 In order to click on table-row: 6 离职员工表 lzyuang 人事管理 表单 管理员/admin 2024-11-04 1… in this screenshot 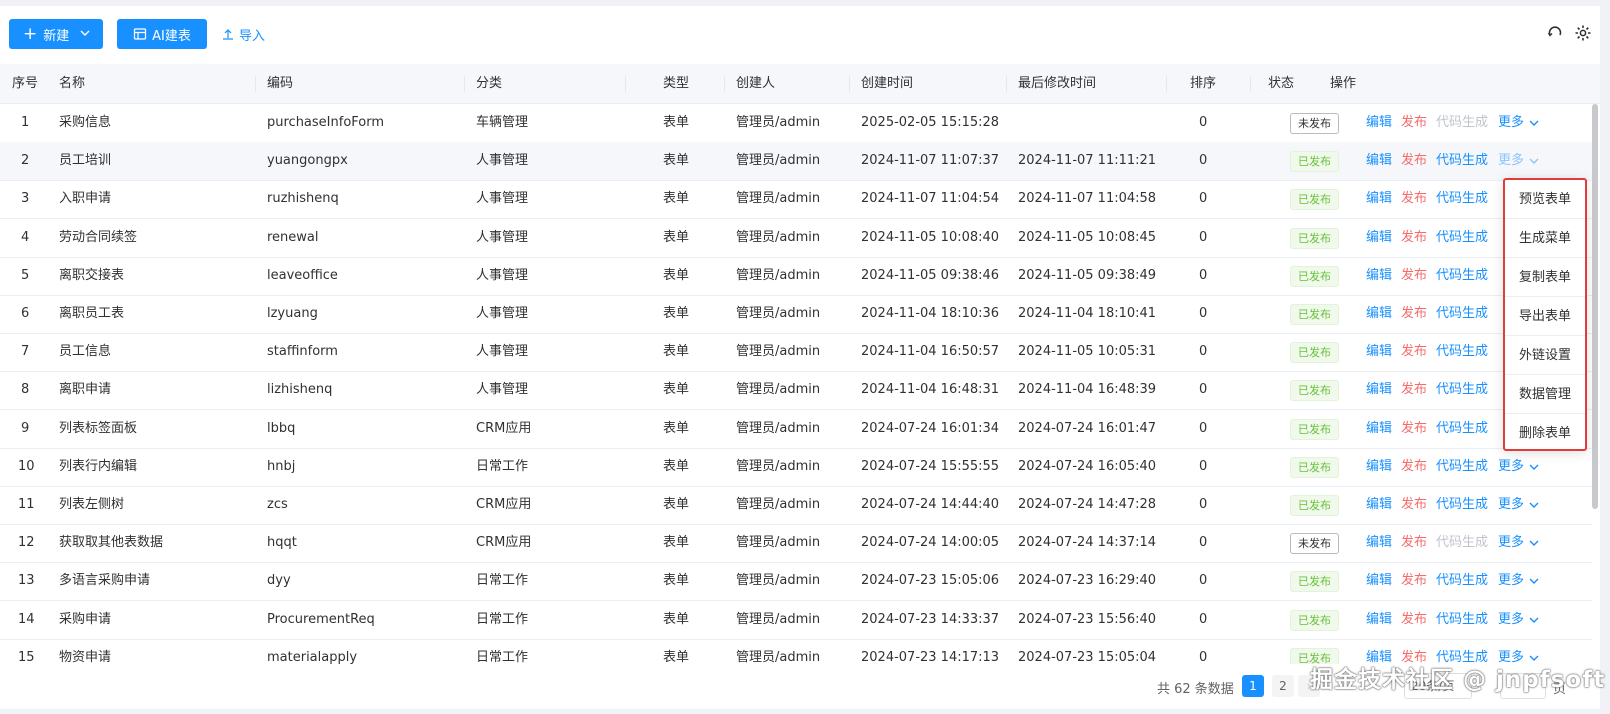, I will do `click(796, 314)`.